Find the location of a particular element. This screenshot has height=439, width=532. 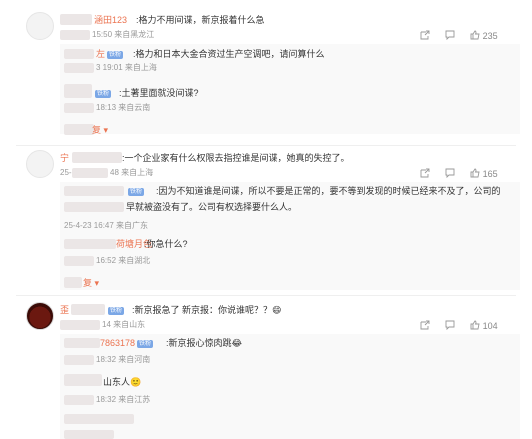

reply-meta: 18:32 来自河南 is located at coordinates (123, 359).